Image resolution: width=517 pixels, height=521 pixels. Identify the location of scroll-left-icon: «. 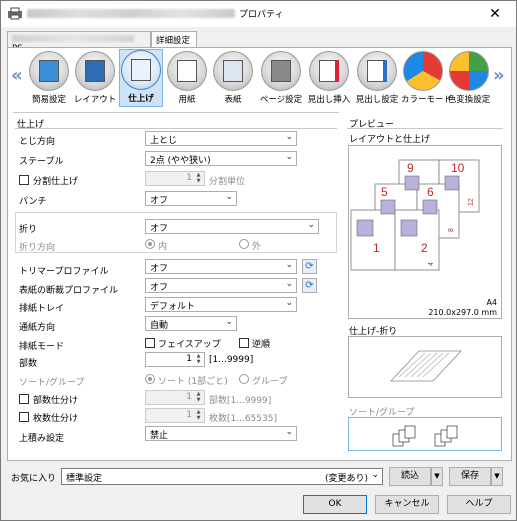
(17, 75).